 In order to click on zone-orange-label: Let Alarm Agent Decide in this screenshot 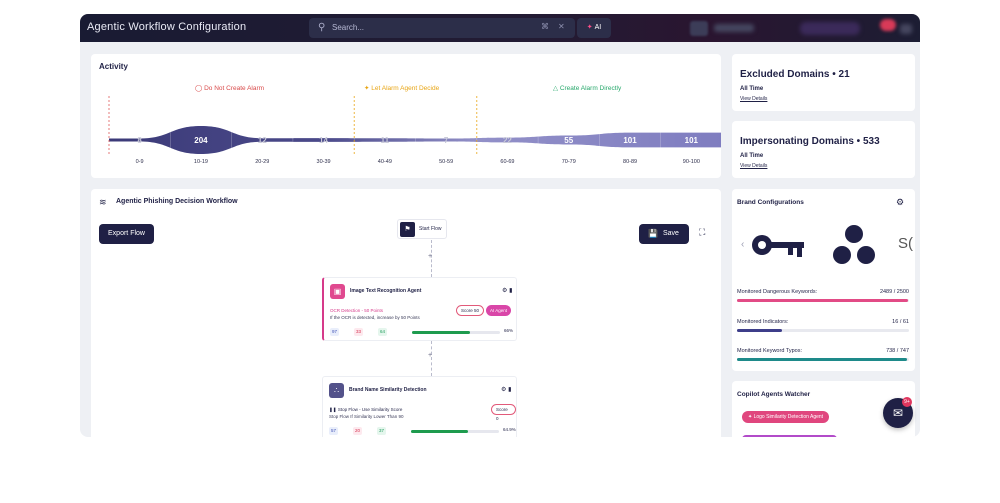, I will do `click(405, 88)`.